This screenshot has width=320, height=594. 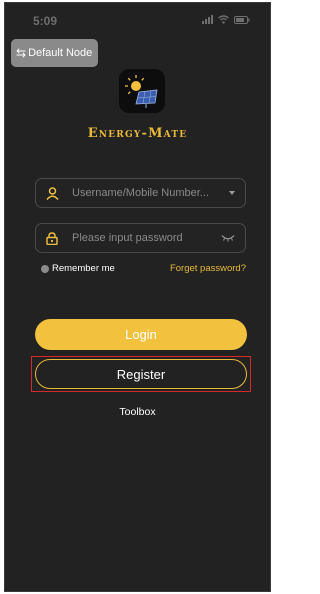 I want to click on solar-panel-sun-icon, so click(x=141, y=91).